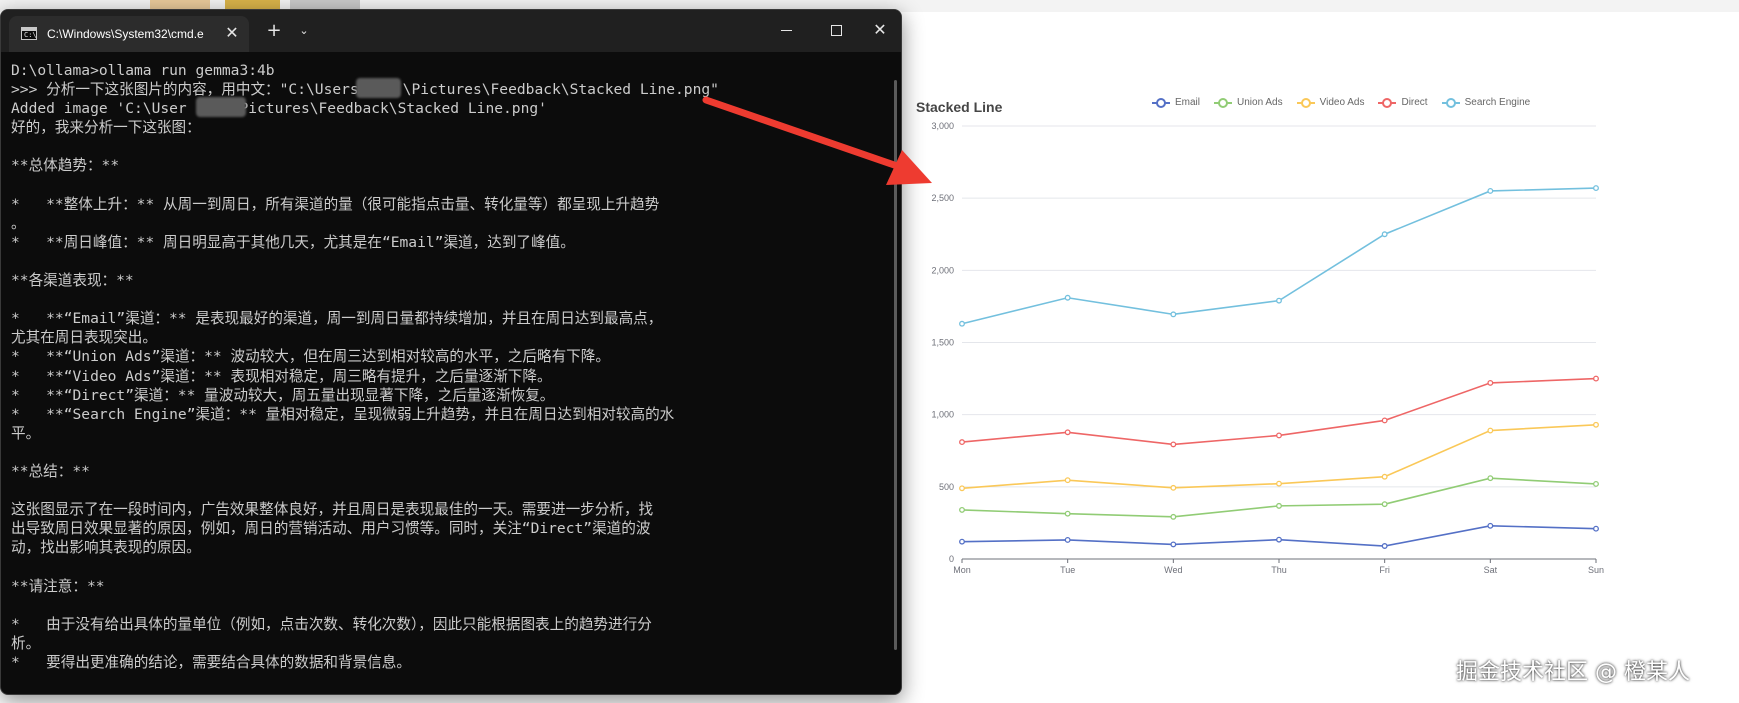  What do you see at coordinates (817, 140) in the screenshot?
I see `red-arrow-annotation` at bounding box center [817, 140].